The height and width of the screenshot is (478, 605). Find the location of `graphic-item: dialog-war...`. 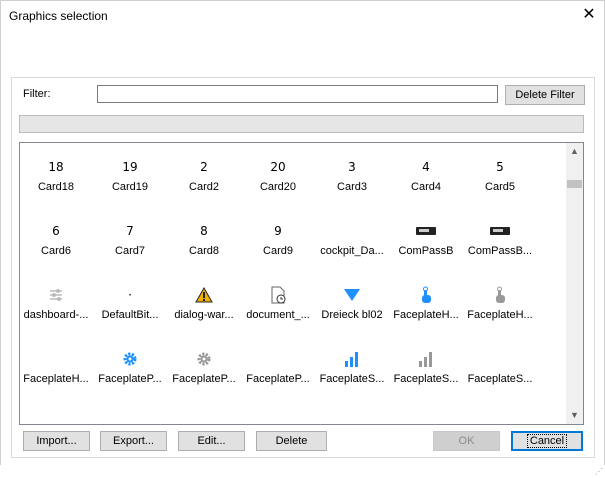

graphic-item: dialog-war... is located at coordinates (204, 309).